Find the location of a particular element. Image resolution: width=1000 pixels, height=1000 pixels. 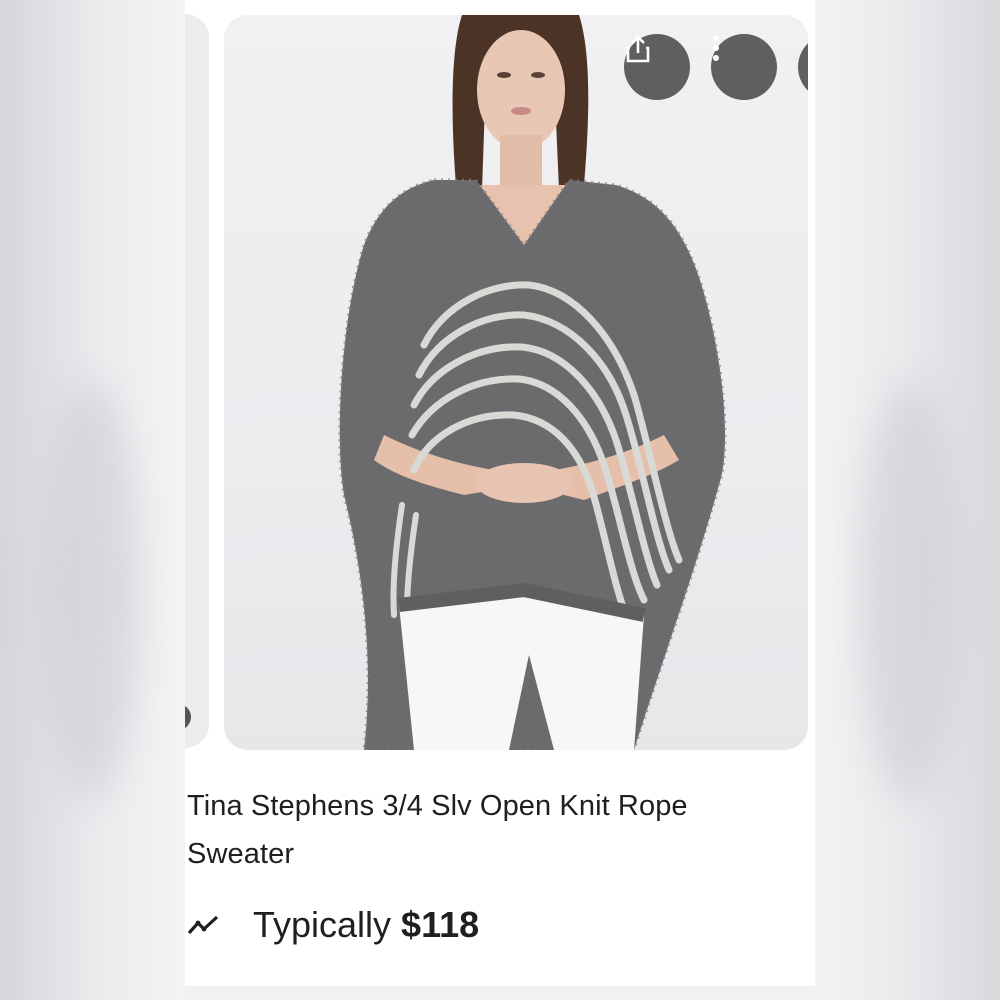

price-label: Typically is located at coordinates (322, 924).